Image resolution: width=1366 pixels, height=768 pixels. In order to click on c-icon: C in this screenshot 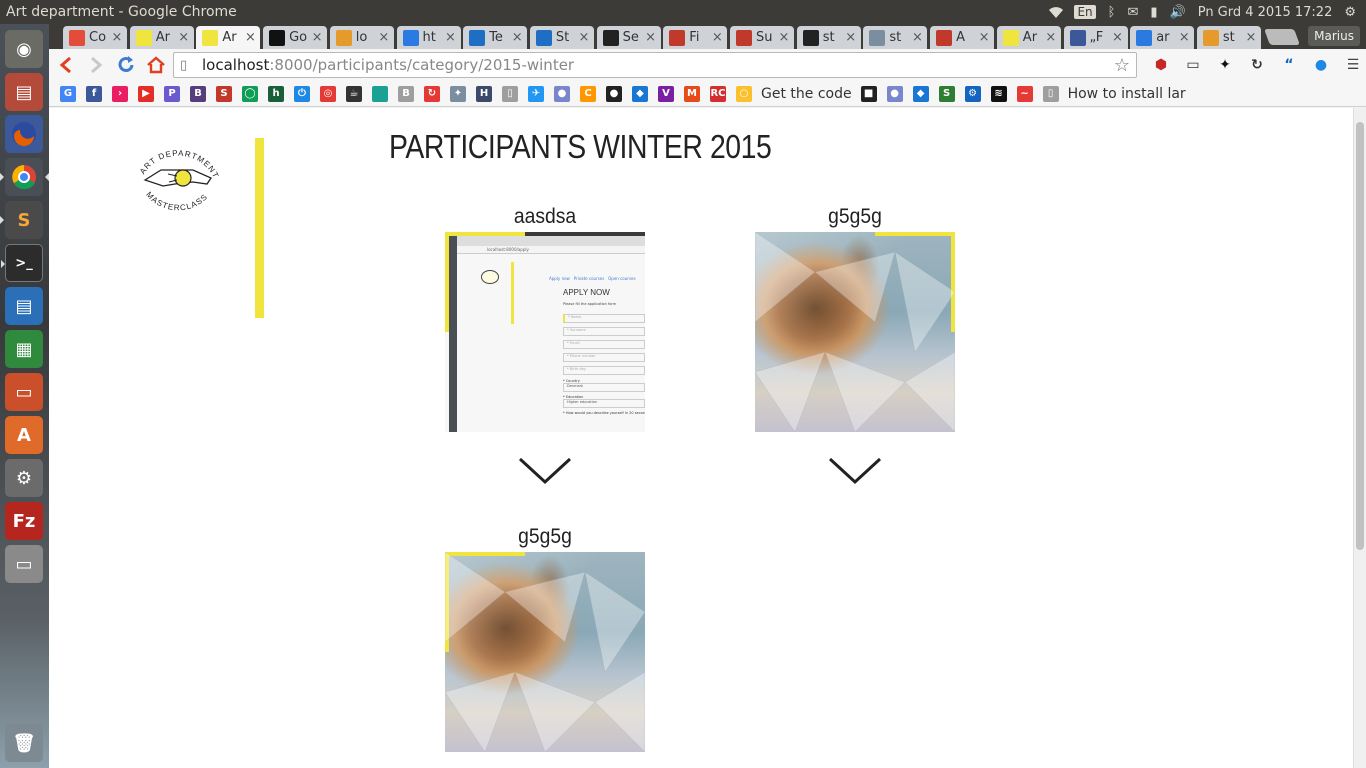, I will do `click(588, 93)`.